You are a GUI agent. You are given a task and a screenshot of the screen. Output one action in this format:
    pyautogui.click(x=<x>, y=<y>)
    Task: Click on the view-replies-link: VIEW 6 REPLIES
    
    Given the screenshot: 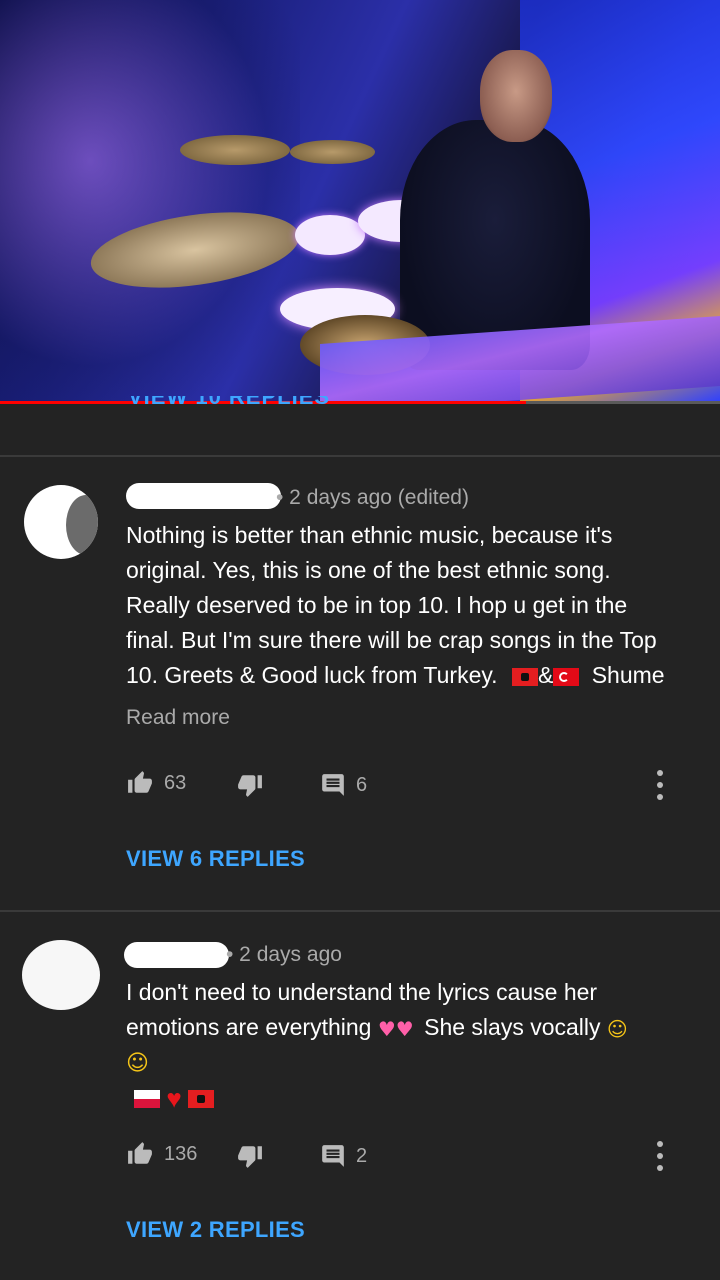 What is the action you would take?
    pyautogui.click(x=215, y=859)
    